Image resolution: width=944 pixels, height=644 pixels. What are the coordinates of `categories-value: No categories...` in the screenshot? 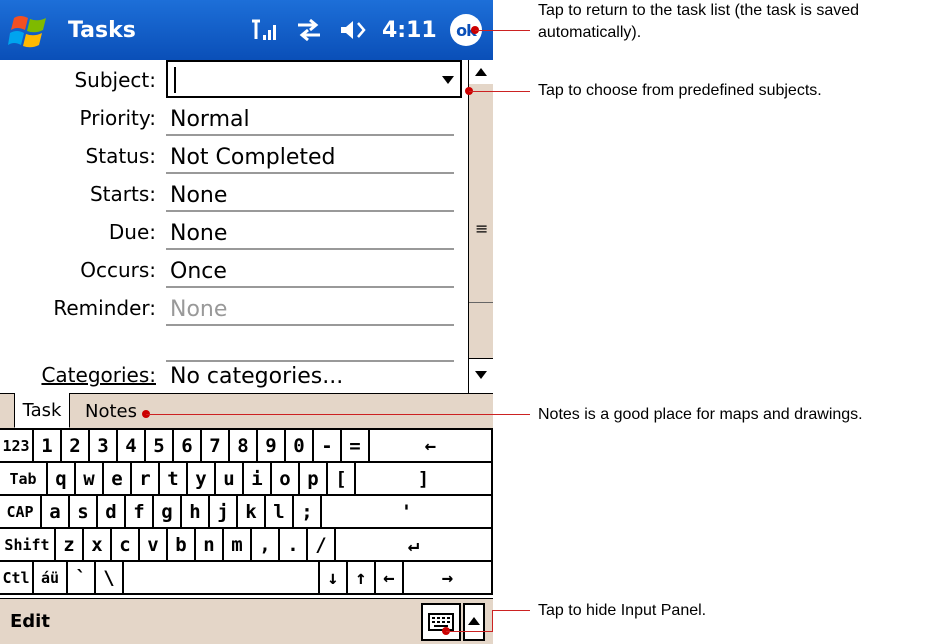 It's located at (256, 376).